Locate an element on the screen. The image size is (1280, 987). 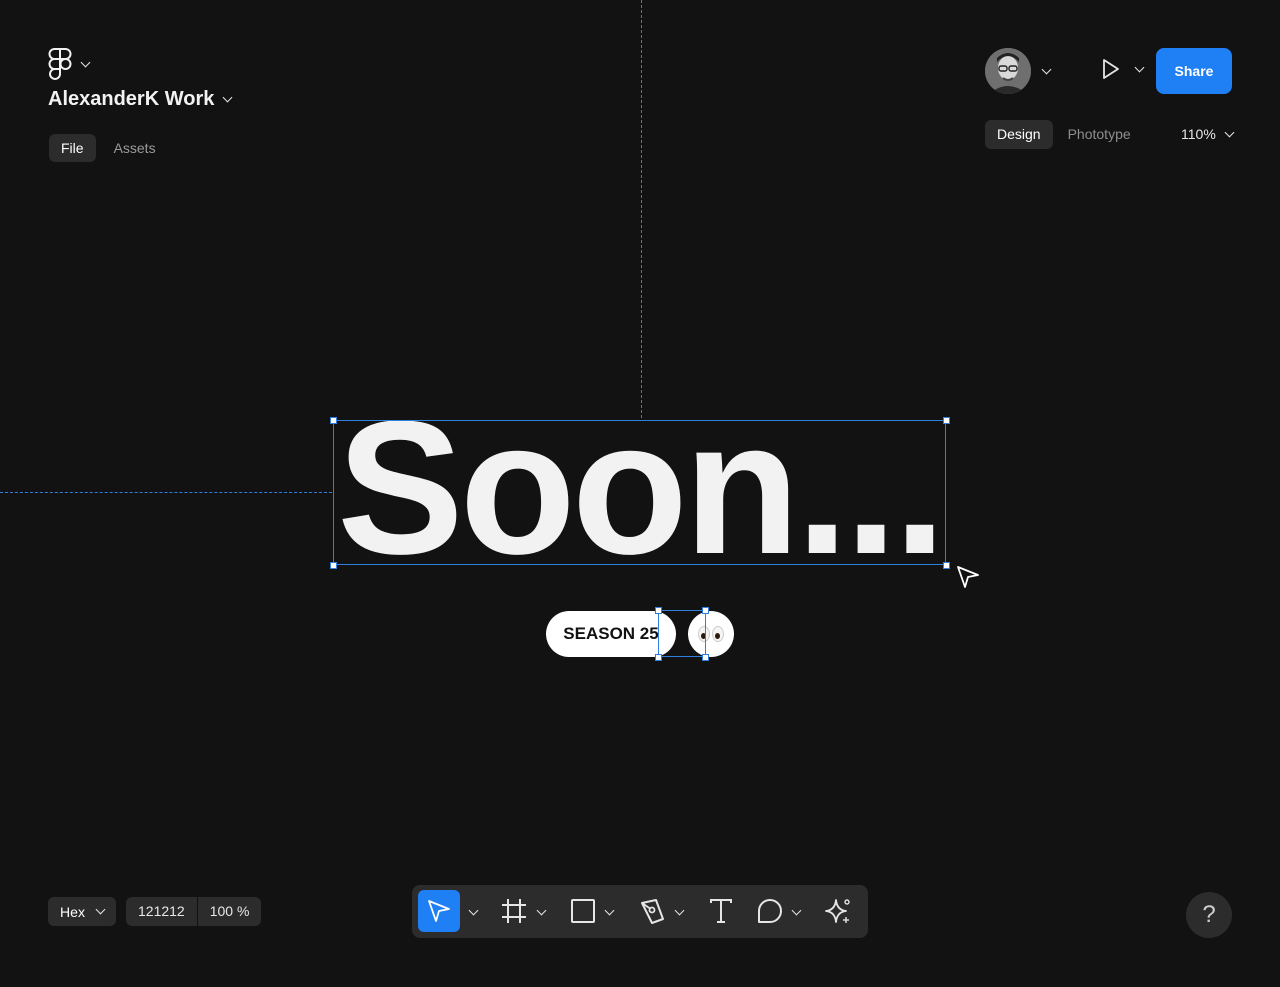
text-t-icon is located at coordinates (721, 911).